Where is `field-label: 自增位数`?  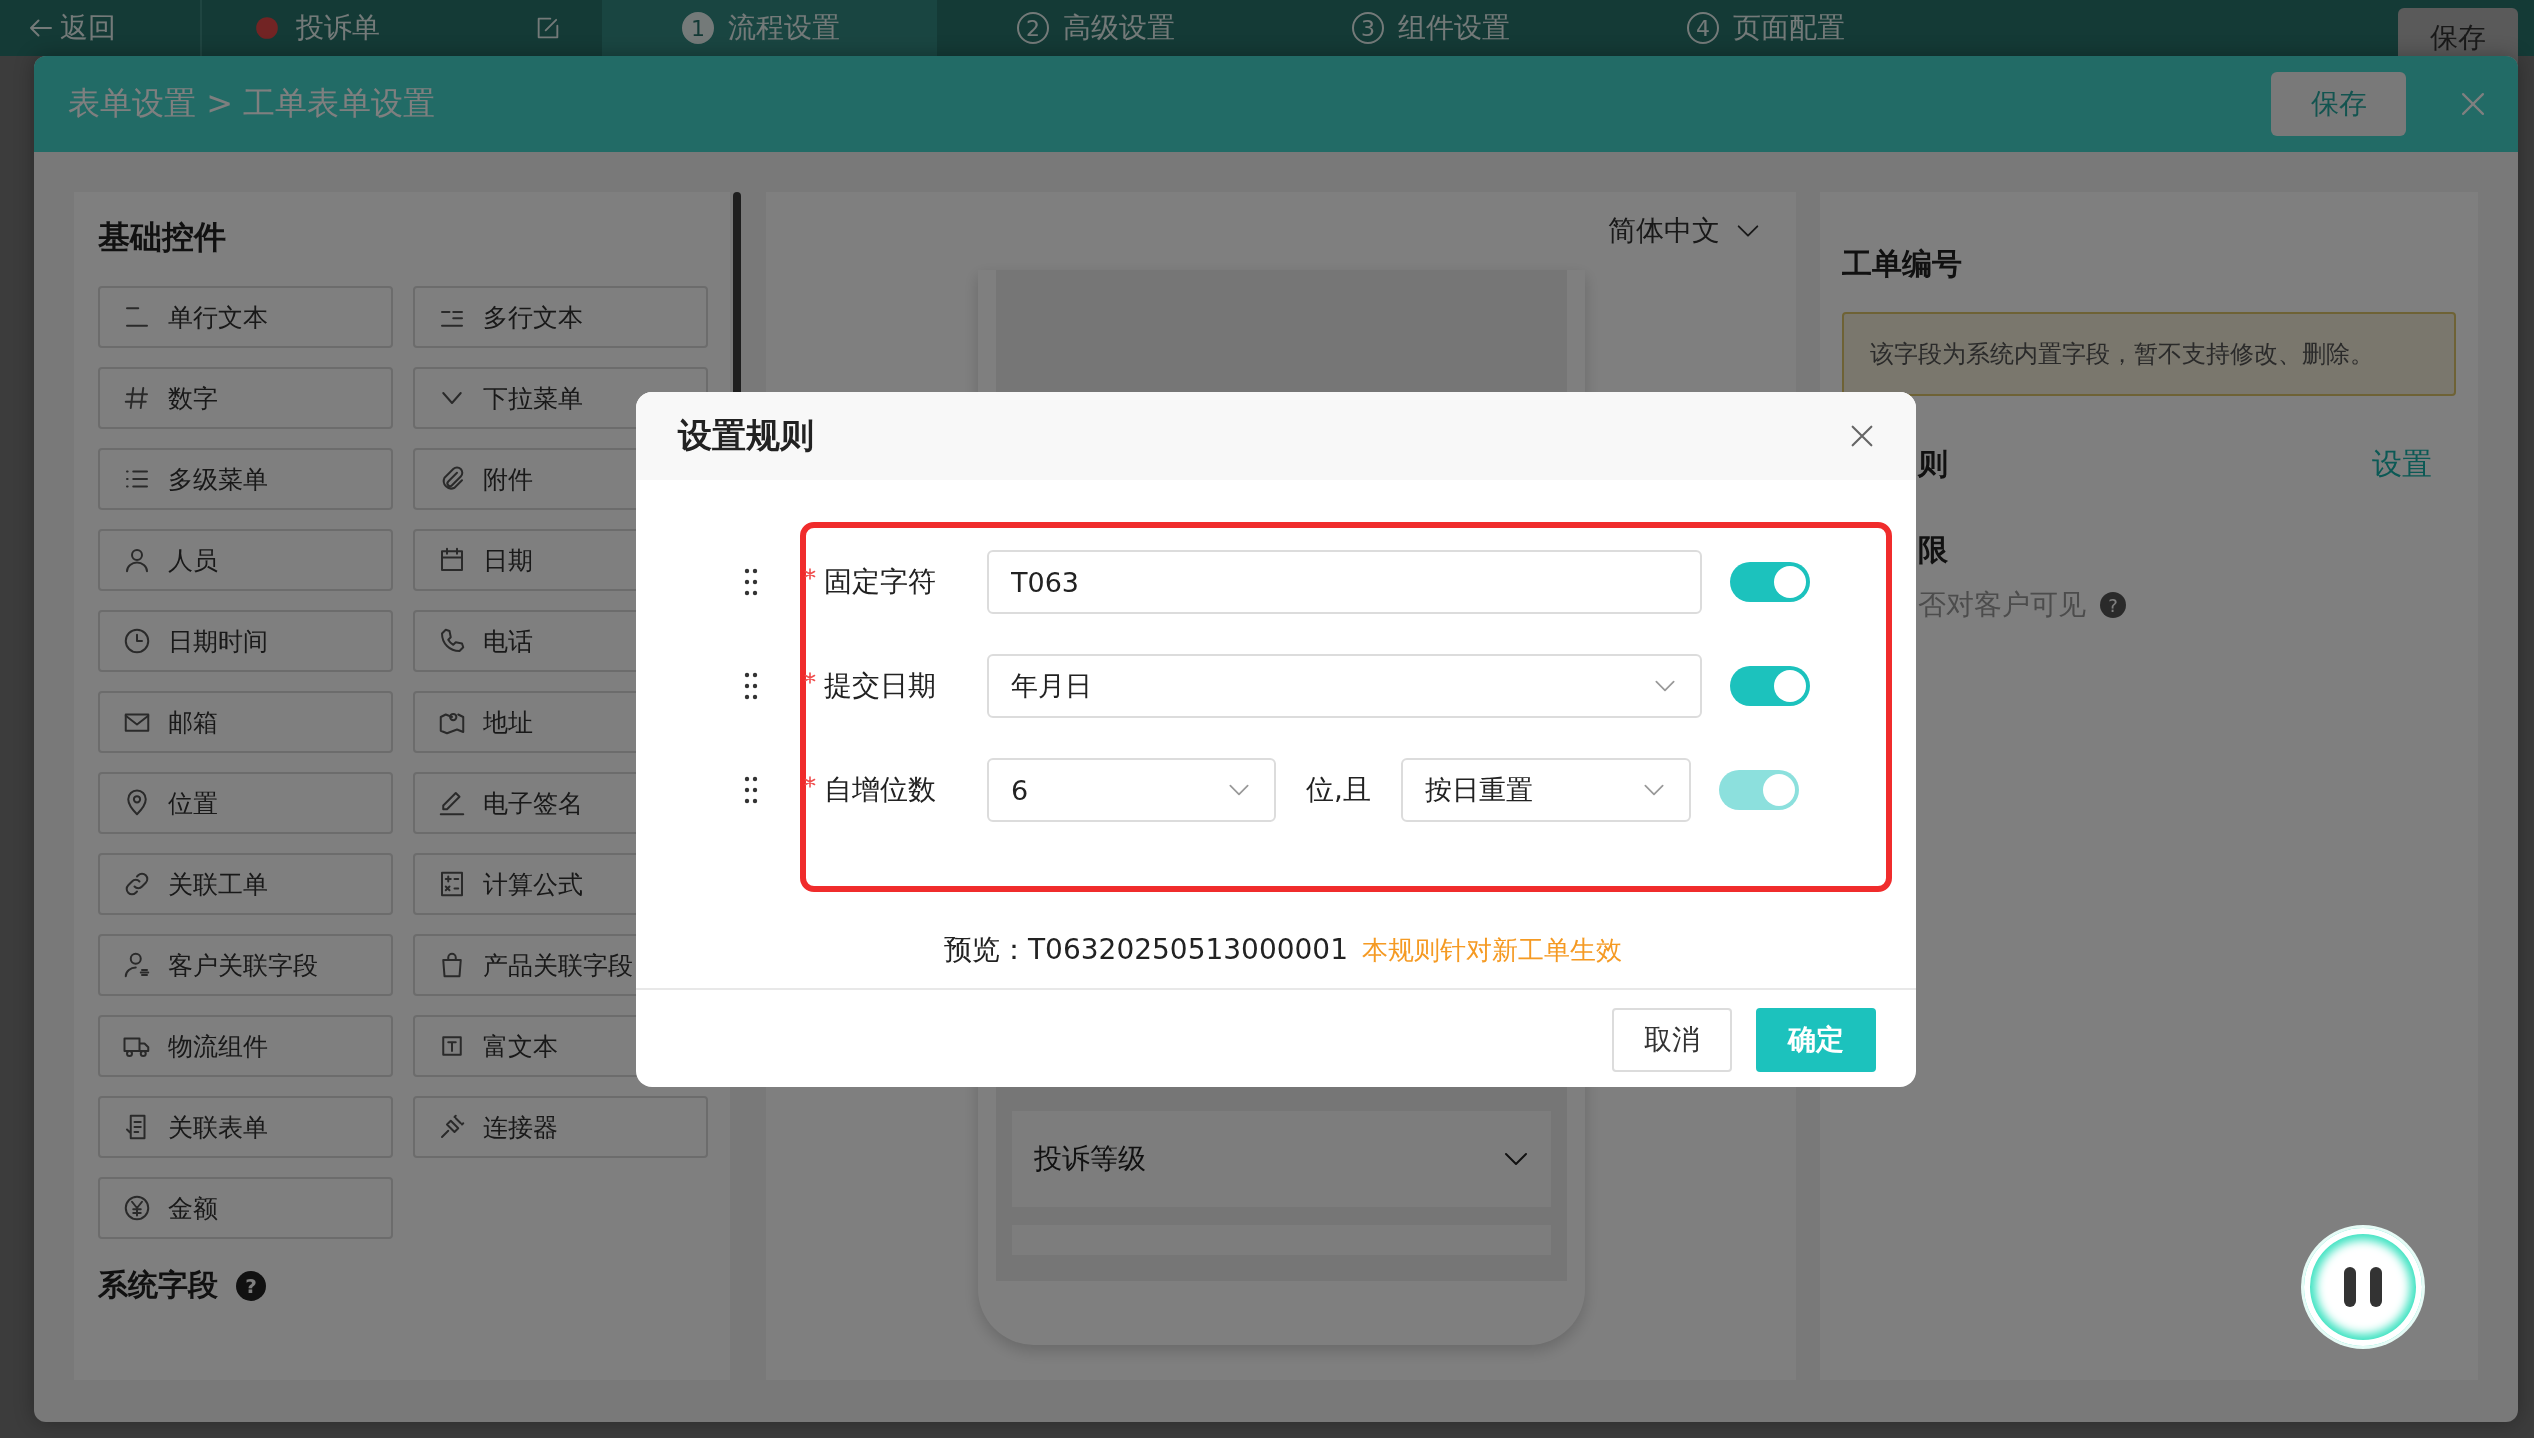
field-label: 自增位数 is located at coordinates (880, 790).